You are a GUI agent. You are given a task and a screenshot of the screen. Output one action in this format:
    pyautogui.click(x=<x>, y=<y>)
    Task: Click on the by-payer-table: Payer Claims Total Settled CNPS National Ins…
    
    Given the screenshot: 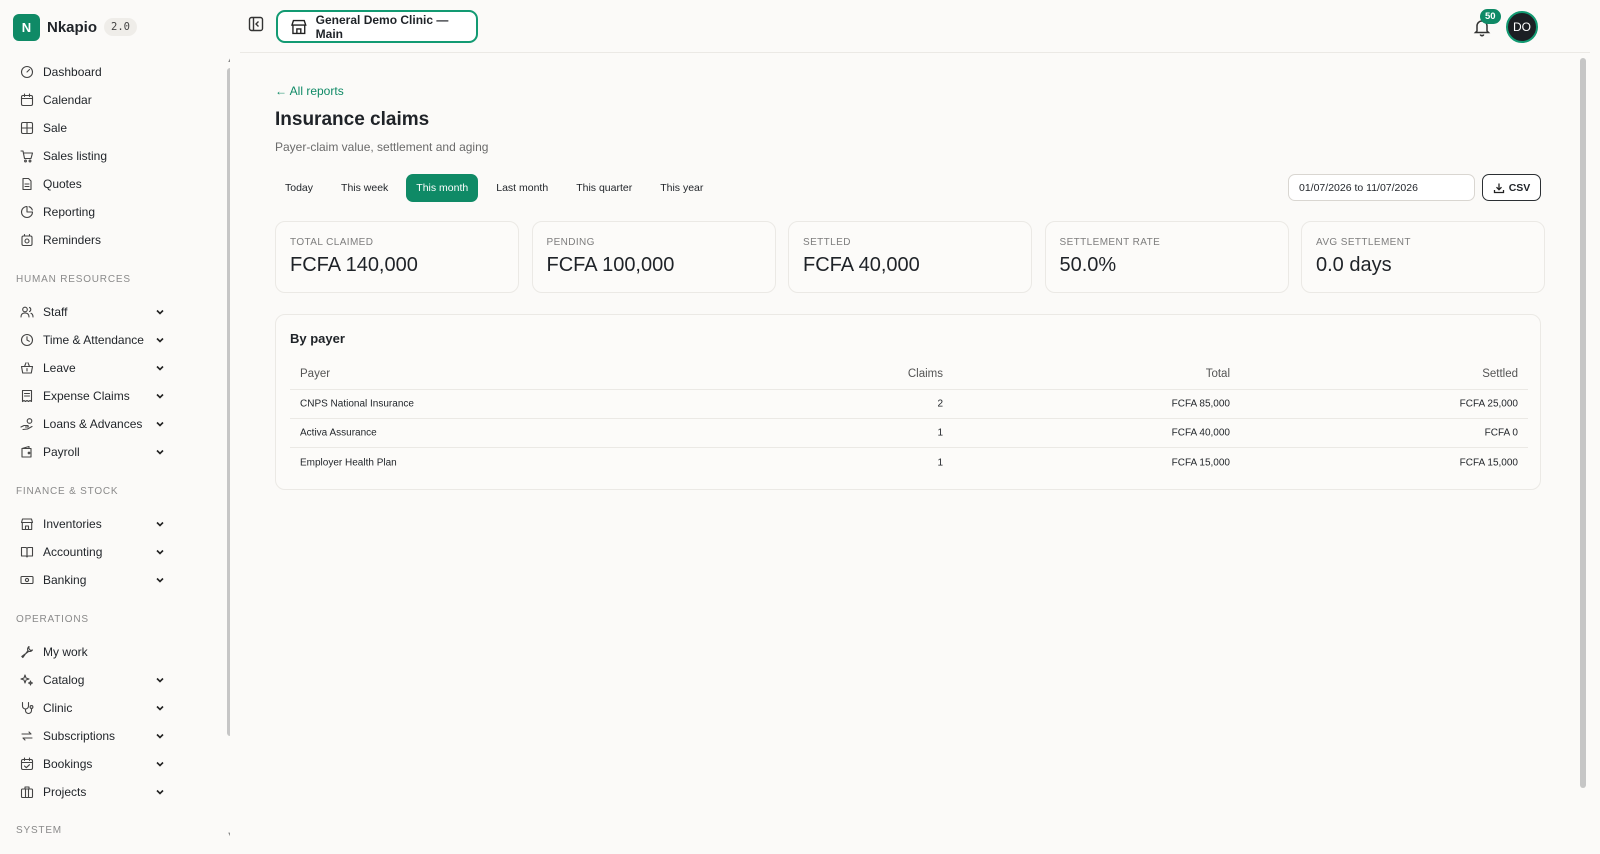 What is the action you would take?
    pyautogui.click(x=909, y=417)
    